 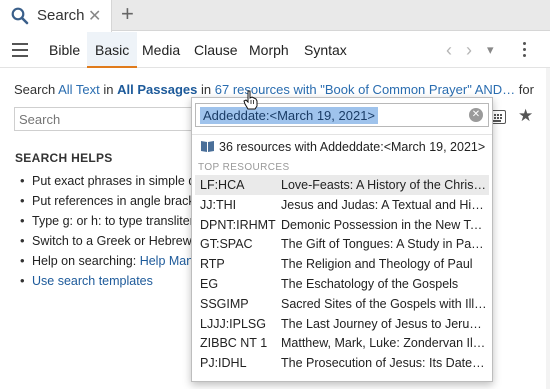 I want to click on resource-row: RTP The Religion and Theology of Paul, so click(x=342, y=264).